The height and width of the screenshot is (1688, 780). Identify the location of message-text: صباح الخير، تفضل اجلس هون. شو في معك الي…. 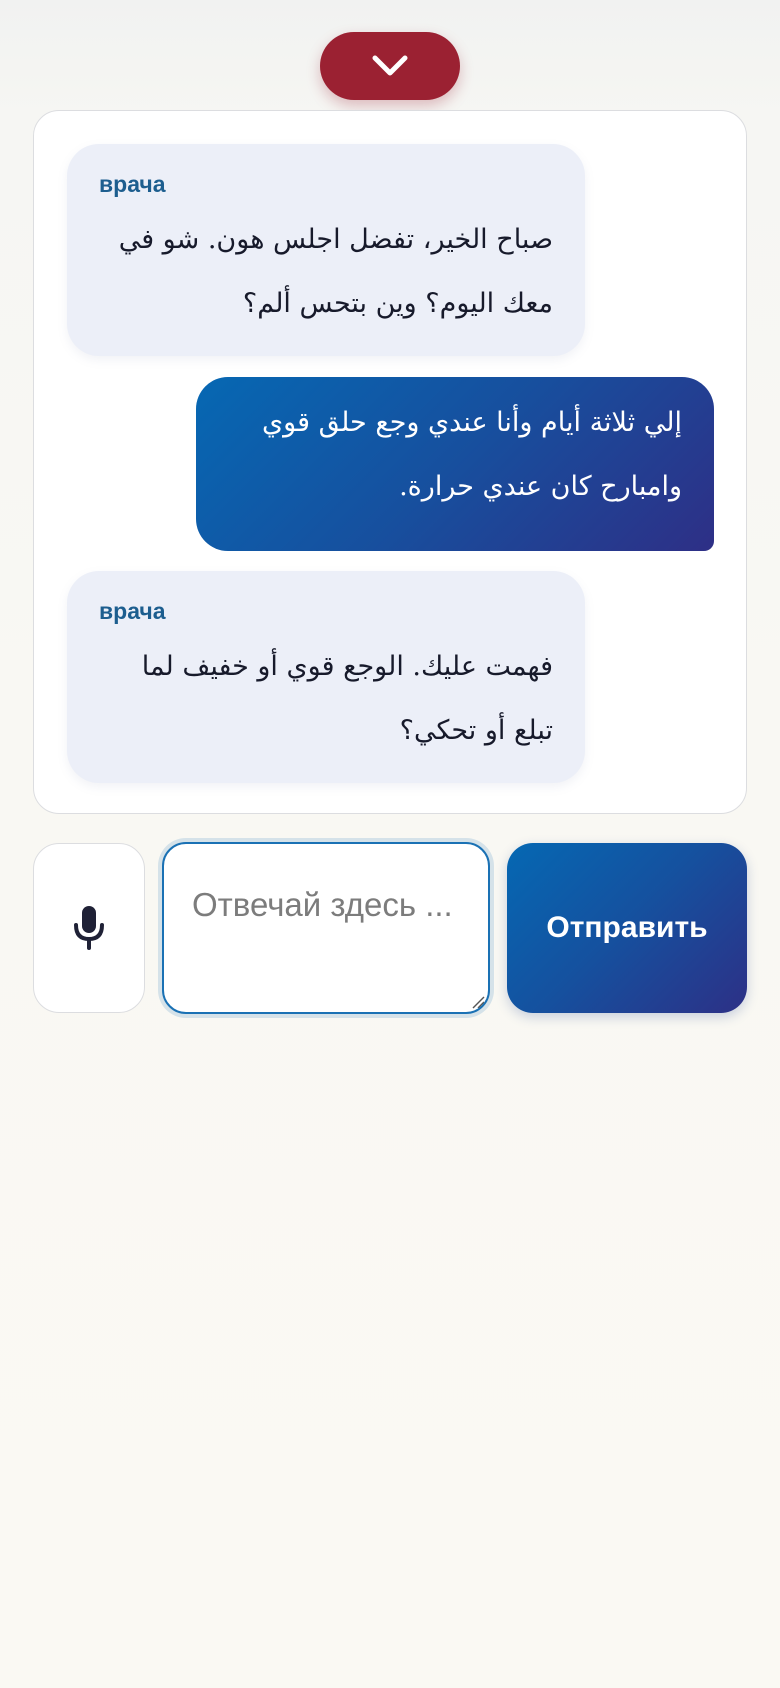
(335, 271).